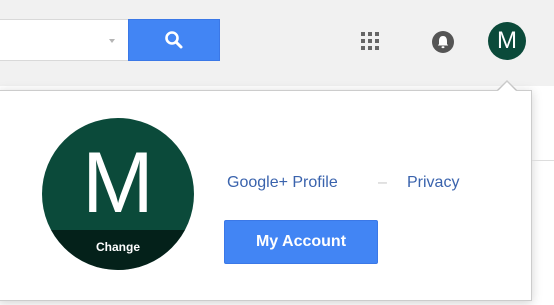 The image size is (554, 305). What do you see at coordinates (118, 183) in the screenshot?
I see `avatar-initial: M` at bounding box center [118, 183].